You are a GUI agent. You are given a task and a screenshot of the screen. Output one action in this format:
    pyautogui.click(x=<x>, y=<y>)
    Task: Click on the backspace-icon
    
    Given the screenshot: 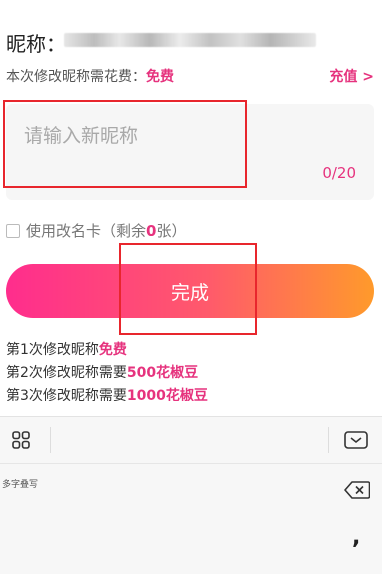 What is the action you would take?
    pyautogui.click(x=357, y=490)
    